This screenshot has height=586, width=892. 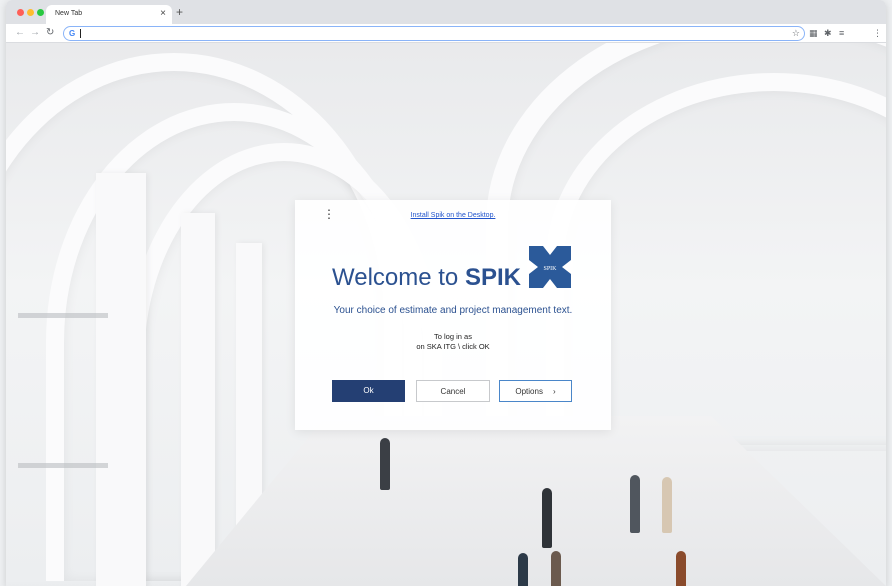 I want to click on tab-title: New Tab, so click(x=69, y=13).